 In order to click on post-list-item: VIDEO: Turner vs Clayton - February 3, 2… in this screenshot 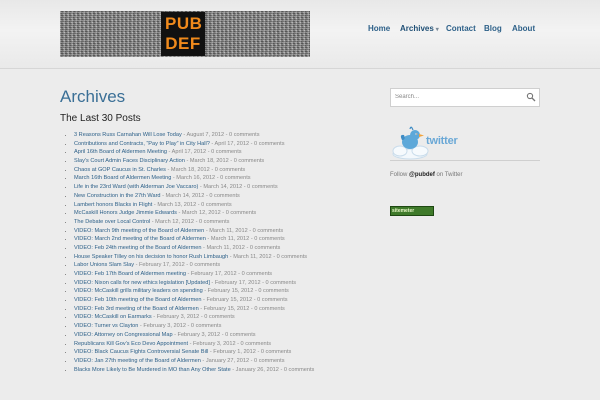, I will do `click(224, 326)`.